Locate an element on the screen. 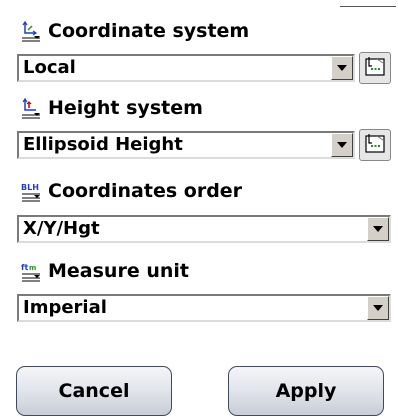 Image resolution: width=398 pixels, height=420 pixels. height-system-label: Height system is located at coordinates (125, 108).